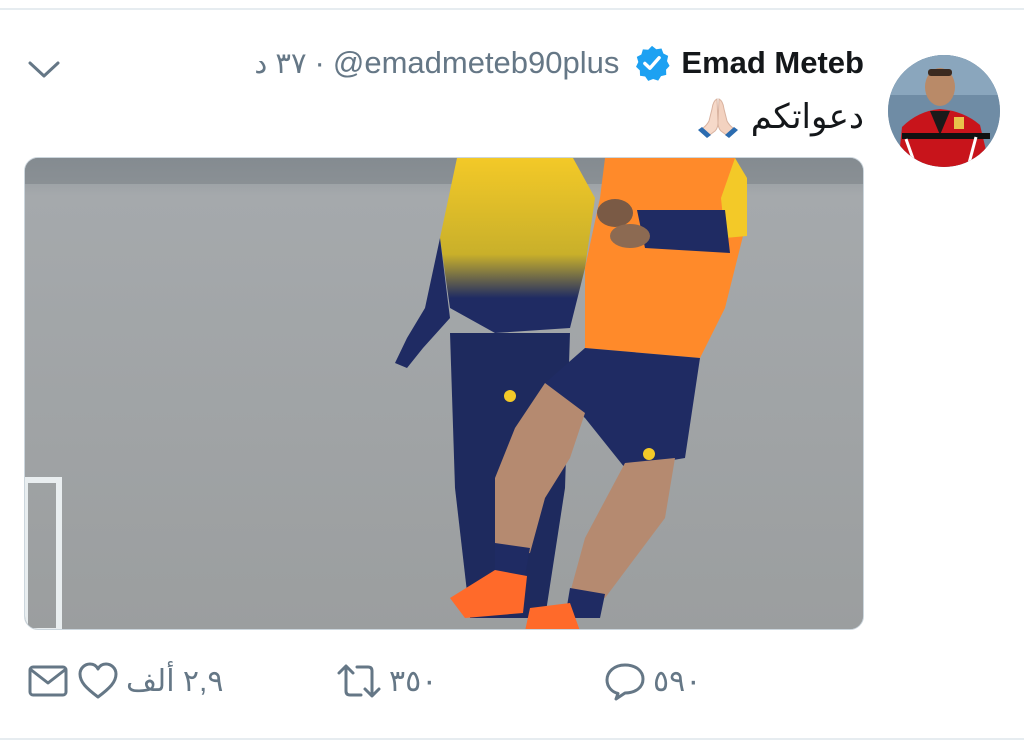 The height and width of the screenshot is (752, 1024). I want to click on tweet-timestamp: ٣٧ د, so click(280, 63).